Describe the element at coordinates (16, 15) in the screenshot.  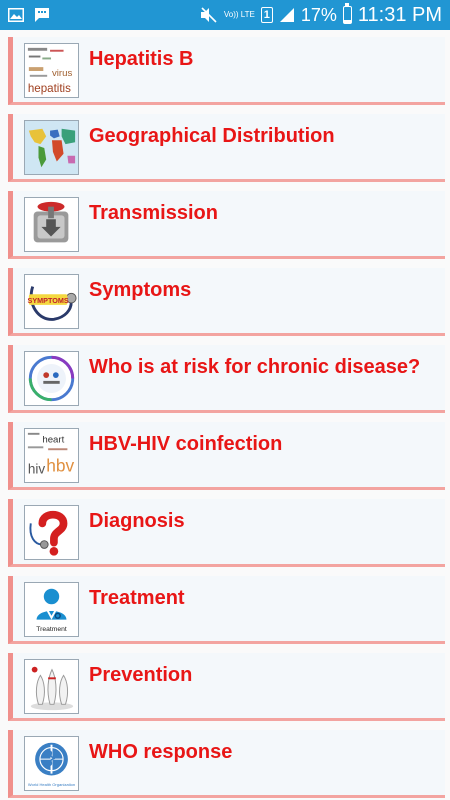
I see `gallery-icon` at that location.